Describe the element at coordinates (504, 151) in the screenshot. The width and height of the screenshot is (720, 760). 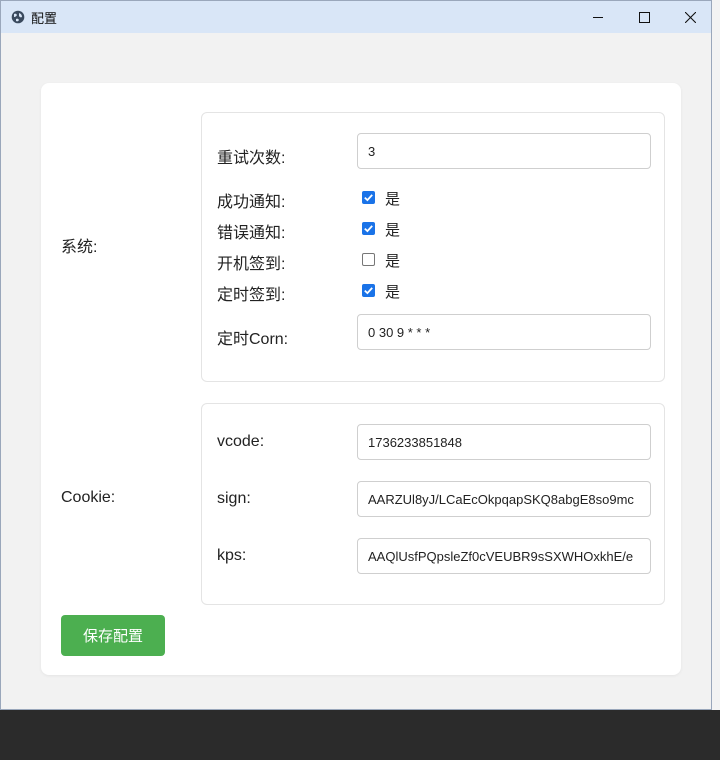
I see `retry-count-input` at that location.